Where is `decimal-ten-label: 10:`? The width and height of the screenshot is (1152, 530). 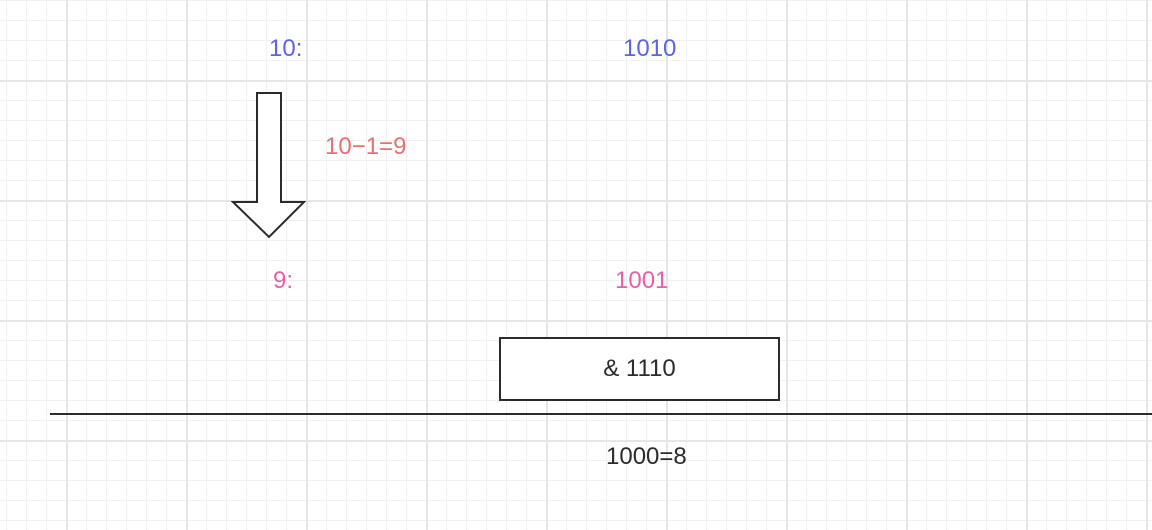
decimal-ten-label: 10: is located at coordinates (286, 48).